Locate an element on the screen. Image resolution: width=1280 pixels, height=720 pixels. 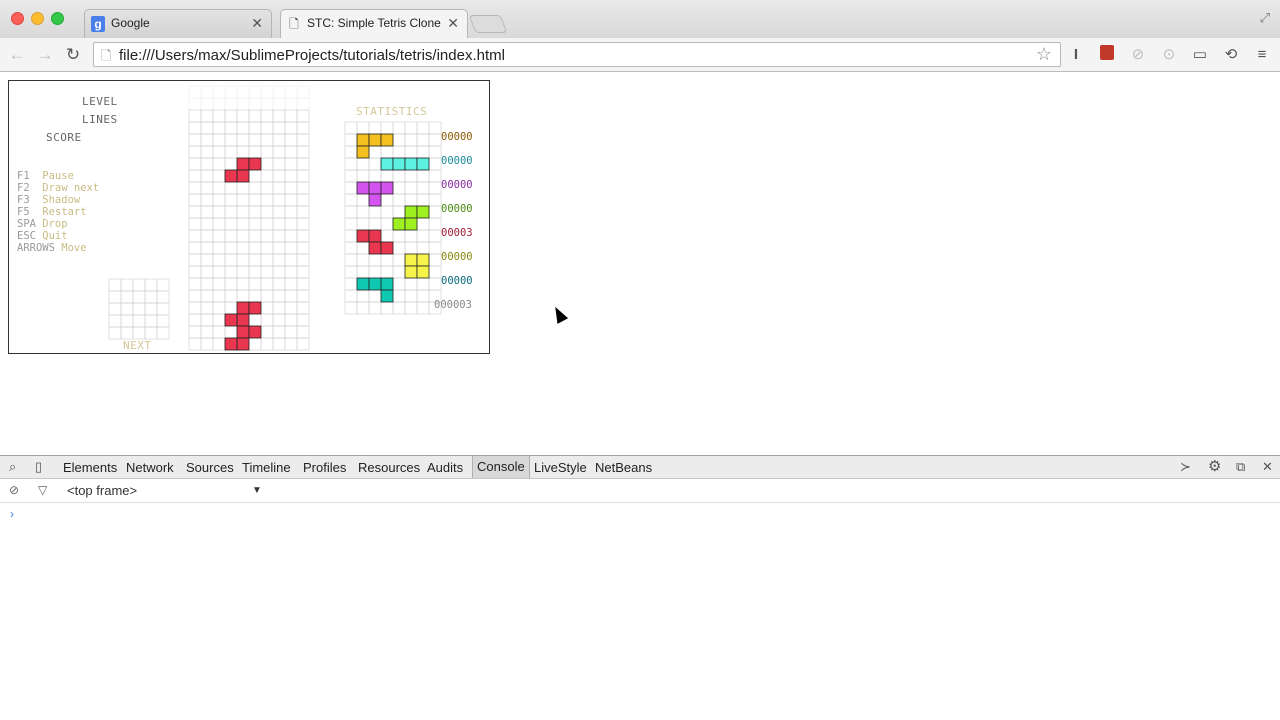
minimize-window-button is located at coordinates (37, 18).